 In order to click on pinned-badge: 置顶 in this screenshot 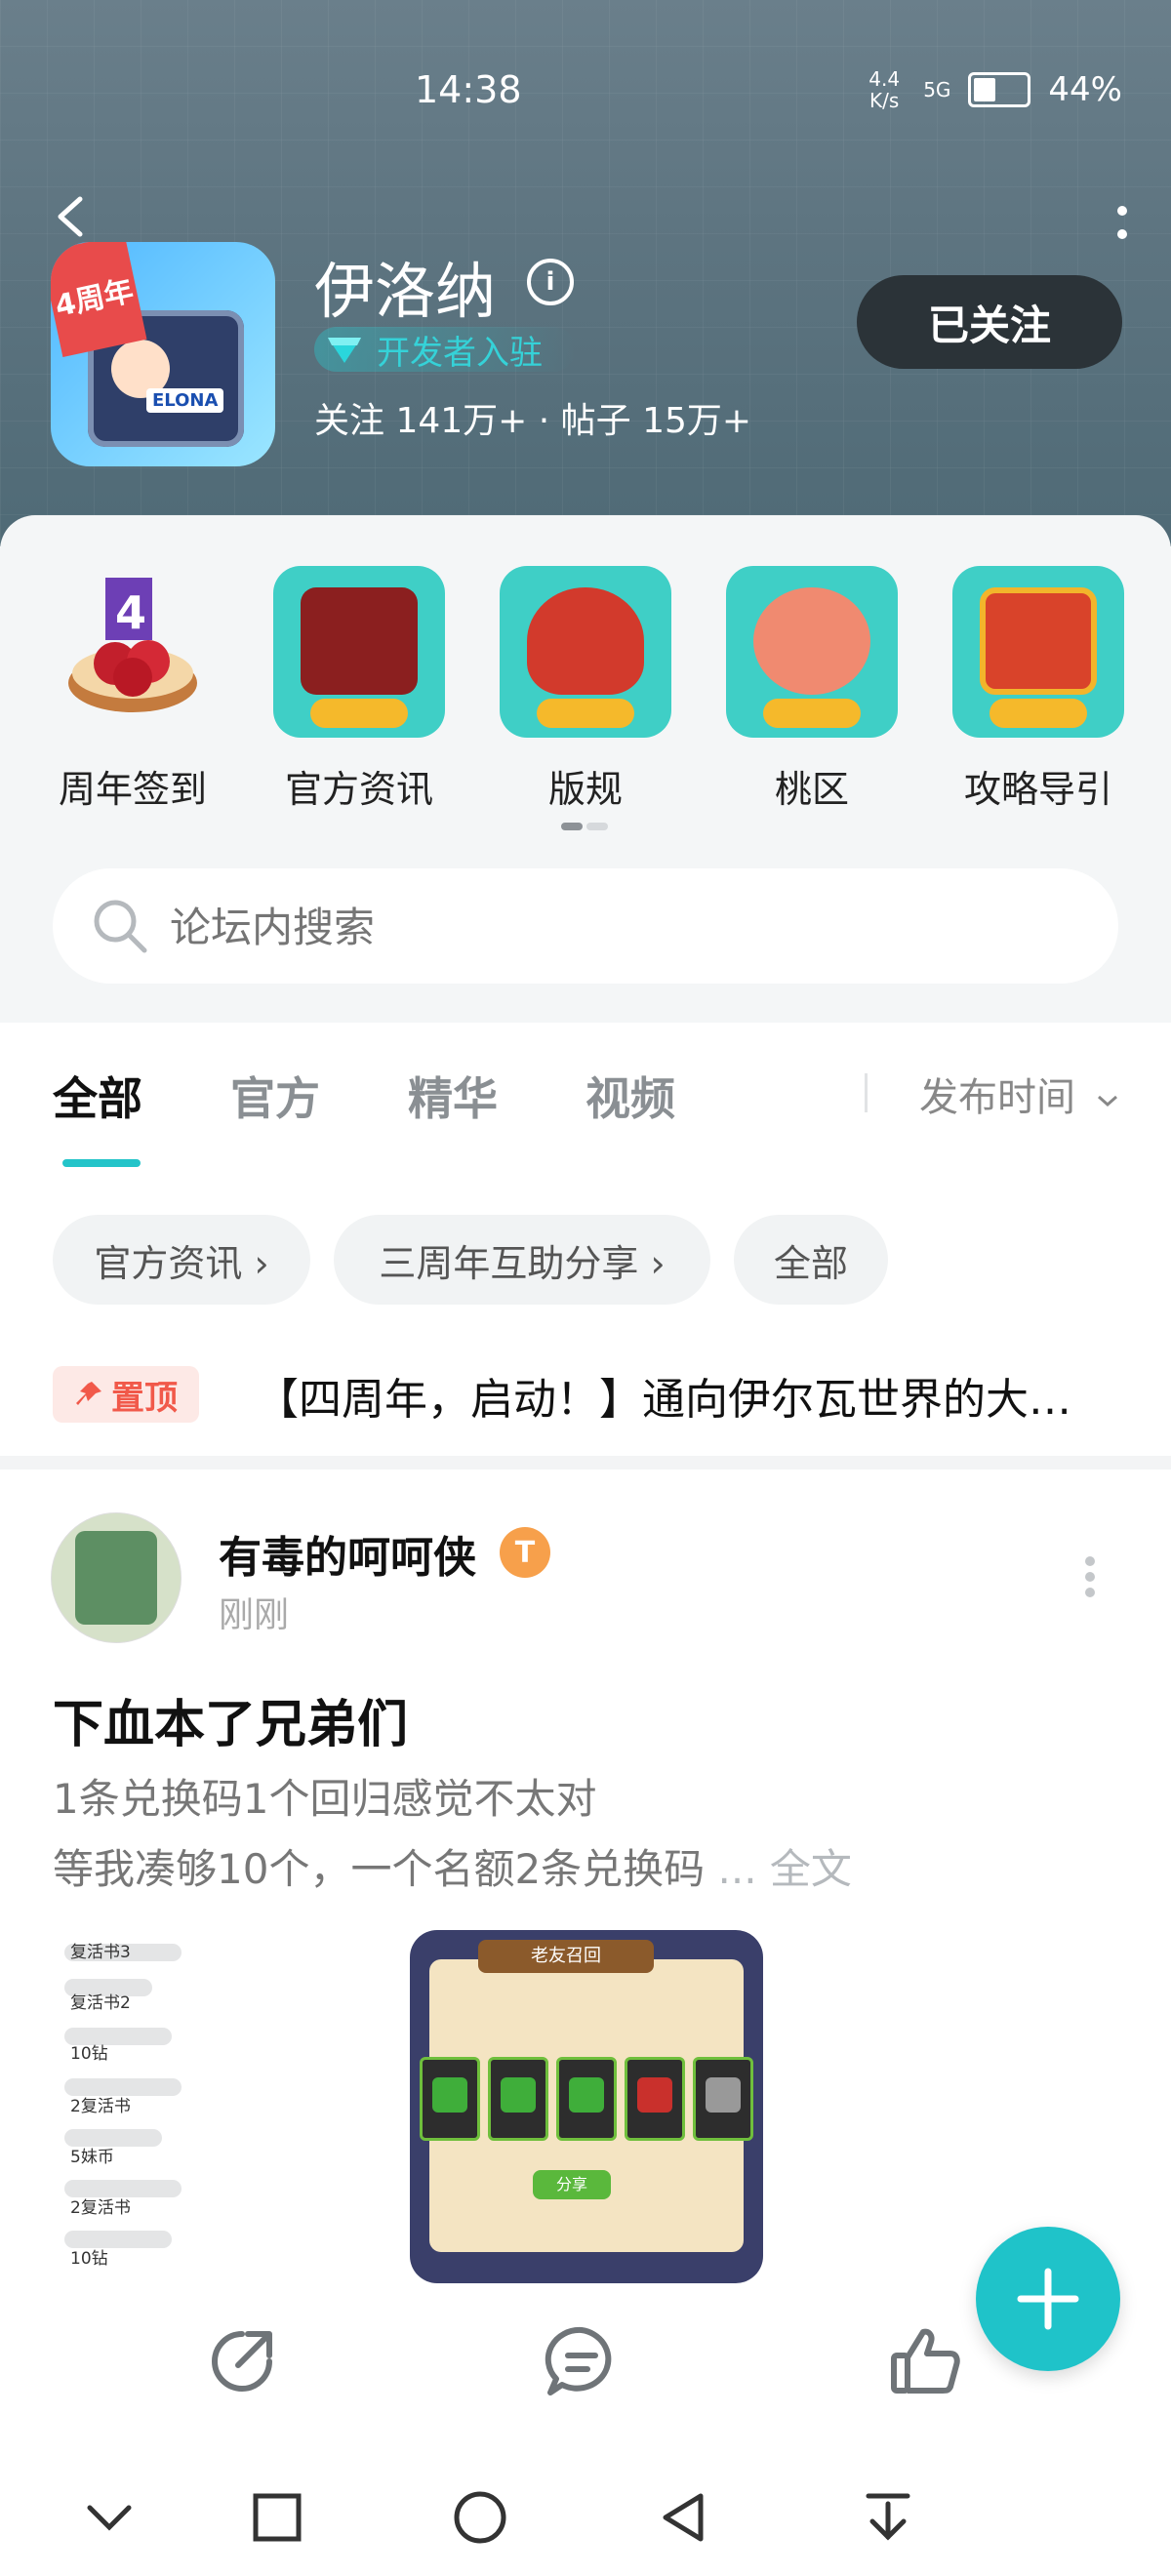, I will do `click(126, 1394)`.